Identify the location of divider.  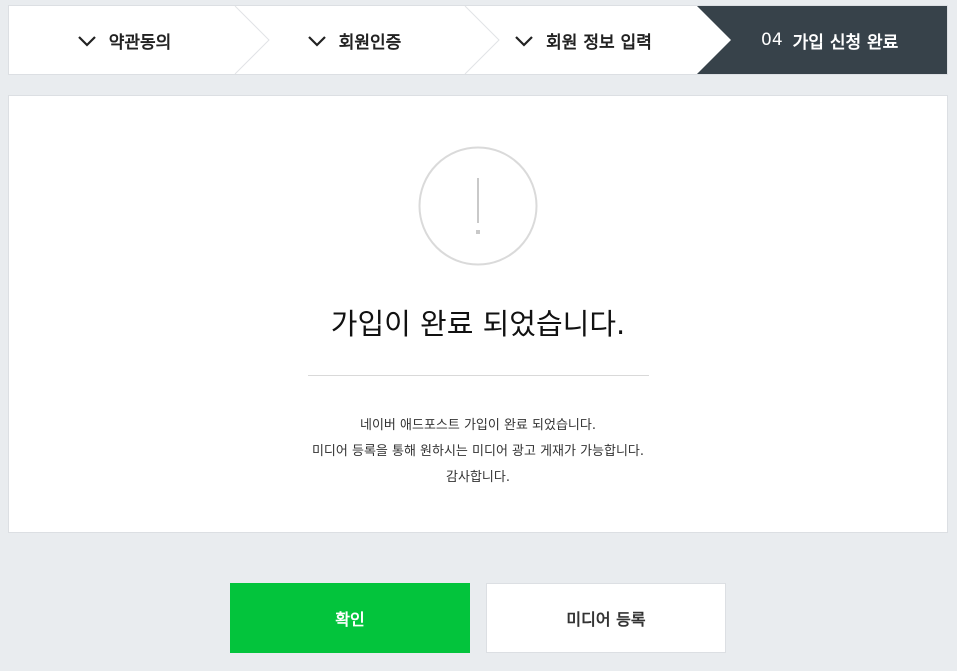
(478, 375).